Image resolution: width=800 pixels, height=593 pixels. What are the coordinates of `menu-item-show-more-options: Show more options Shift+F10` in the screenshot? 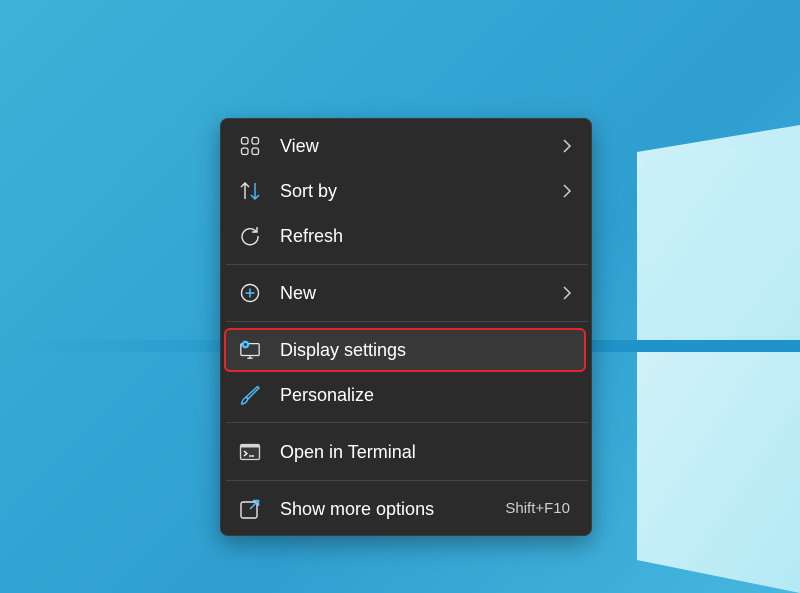 It's located at (406, 509).